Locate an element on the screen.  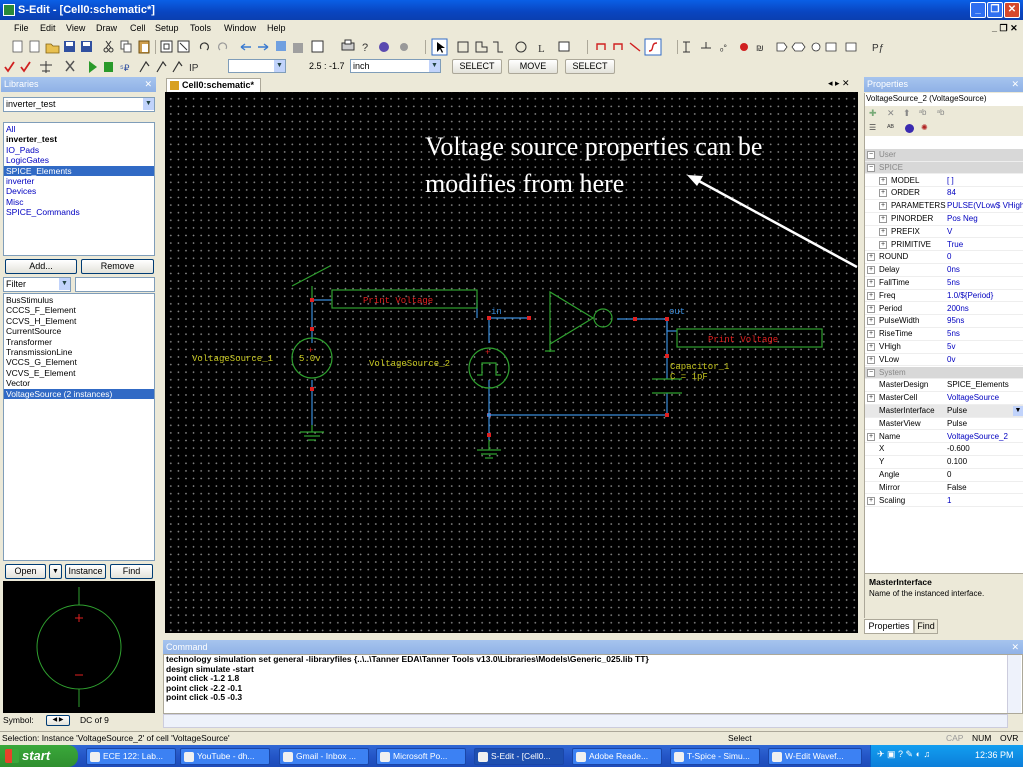
property-value: 200ns is located at coordinates (985, 309).